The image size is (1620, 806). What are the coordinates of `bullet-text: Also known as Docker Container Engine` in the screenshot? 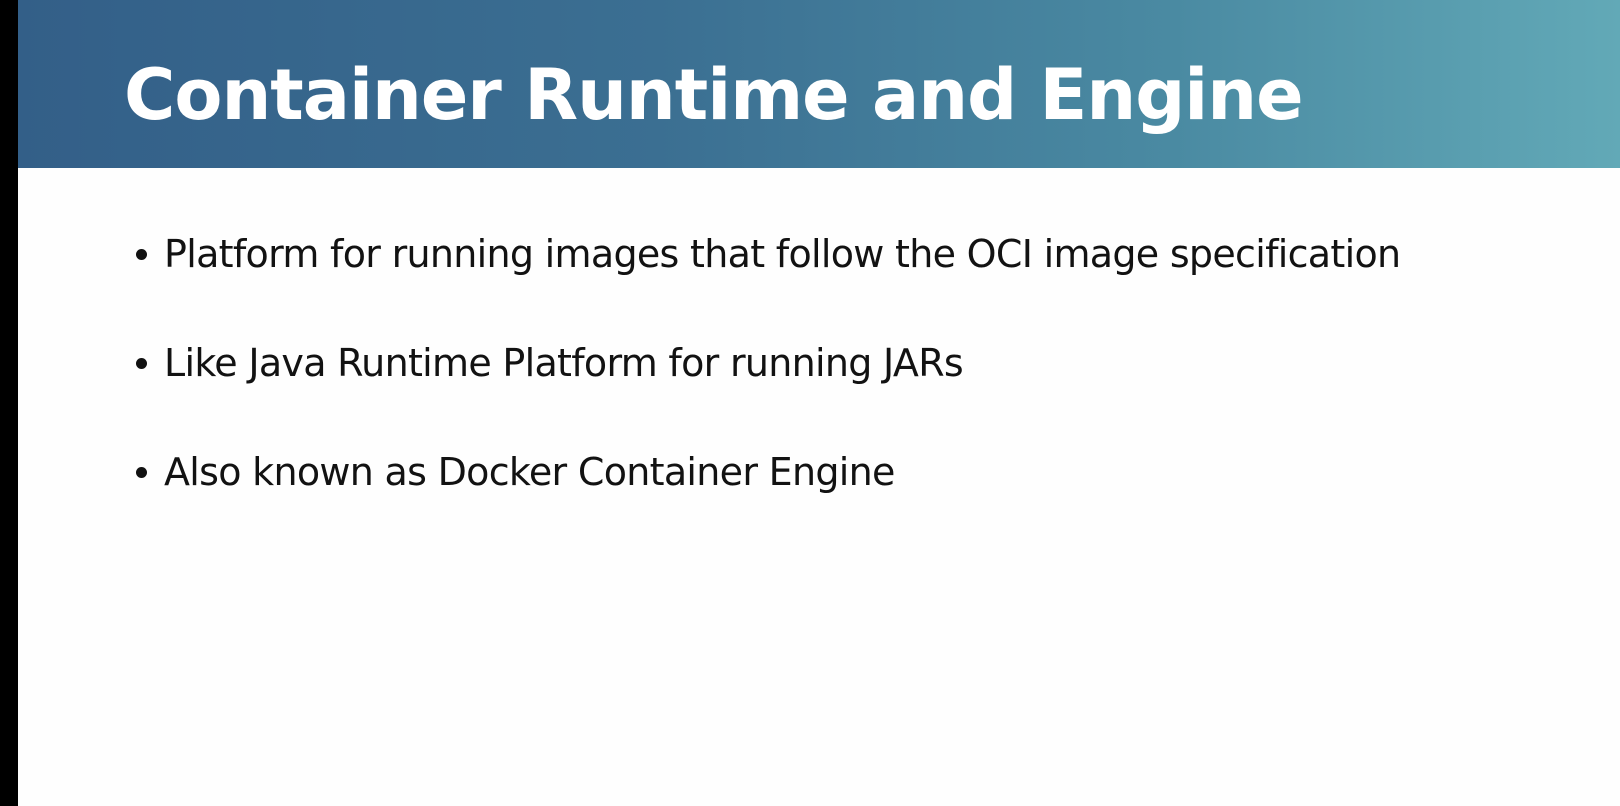 It's located at (529, 472).